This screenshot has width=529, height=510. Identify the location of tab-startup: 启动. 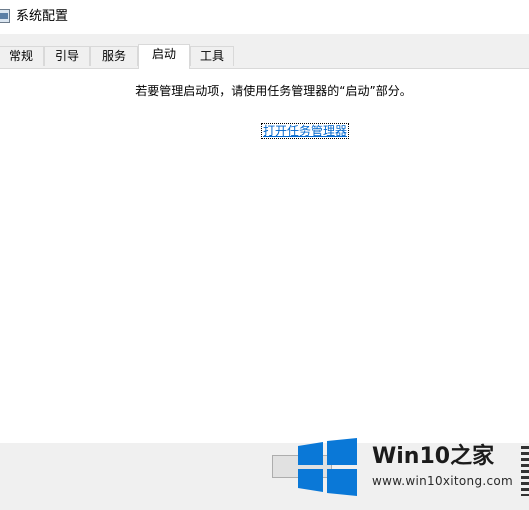
(164, 56).